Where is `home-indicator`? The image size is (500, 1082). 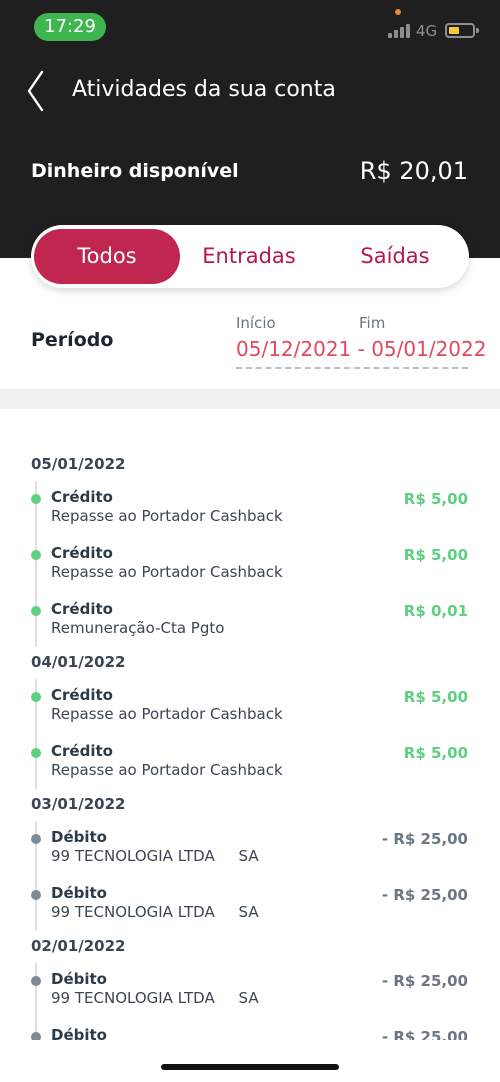
home-indicator is located at coordinates (250, 1067).